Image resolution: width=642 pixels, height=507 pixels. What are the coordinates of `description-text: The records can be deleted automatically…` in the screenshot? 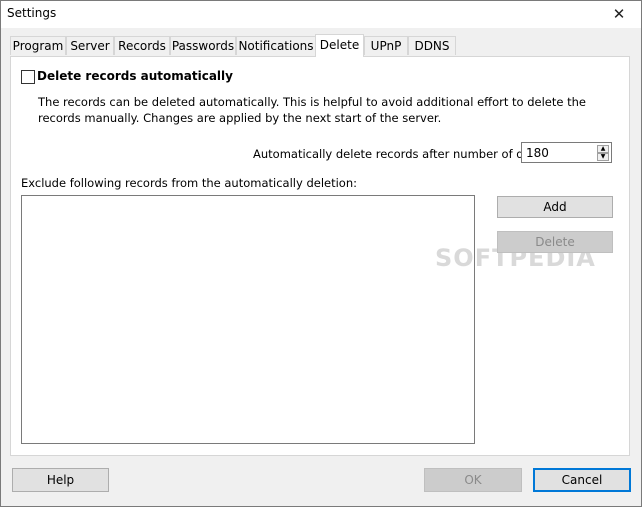 It's located at (312, 110).